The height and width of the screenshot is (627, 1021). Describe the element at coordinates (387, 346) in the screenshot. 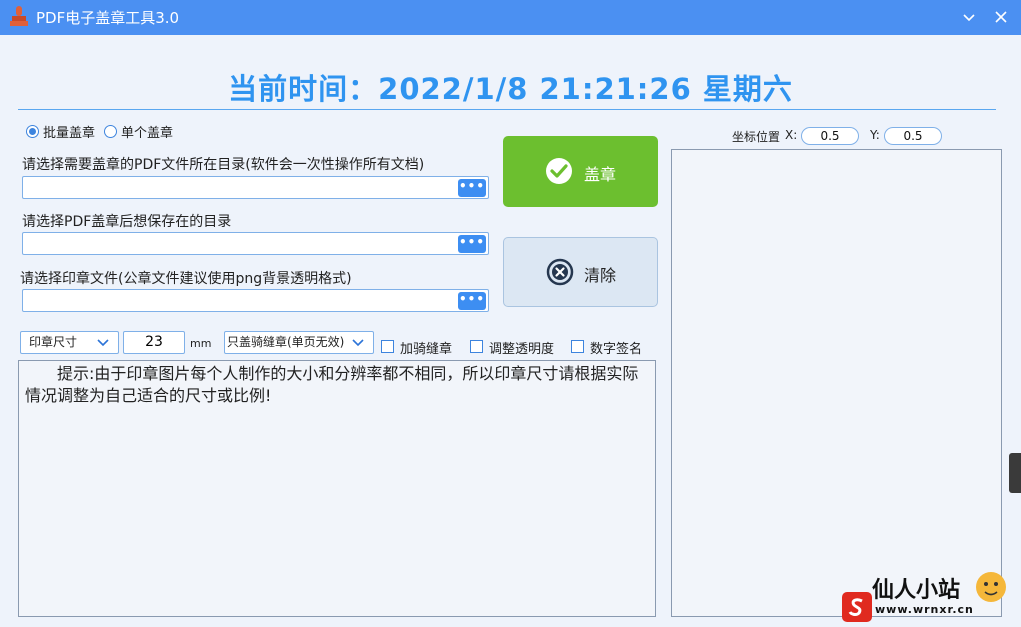

I see `seam-checkbox` at that location.